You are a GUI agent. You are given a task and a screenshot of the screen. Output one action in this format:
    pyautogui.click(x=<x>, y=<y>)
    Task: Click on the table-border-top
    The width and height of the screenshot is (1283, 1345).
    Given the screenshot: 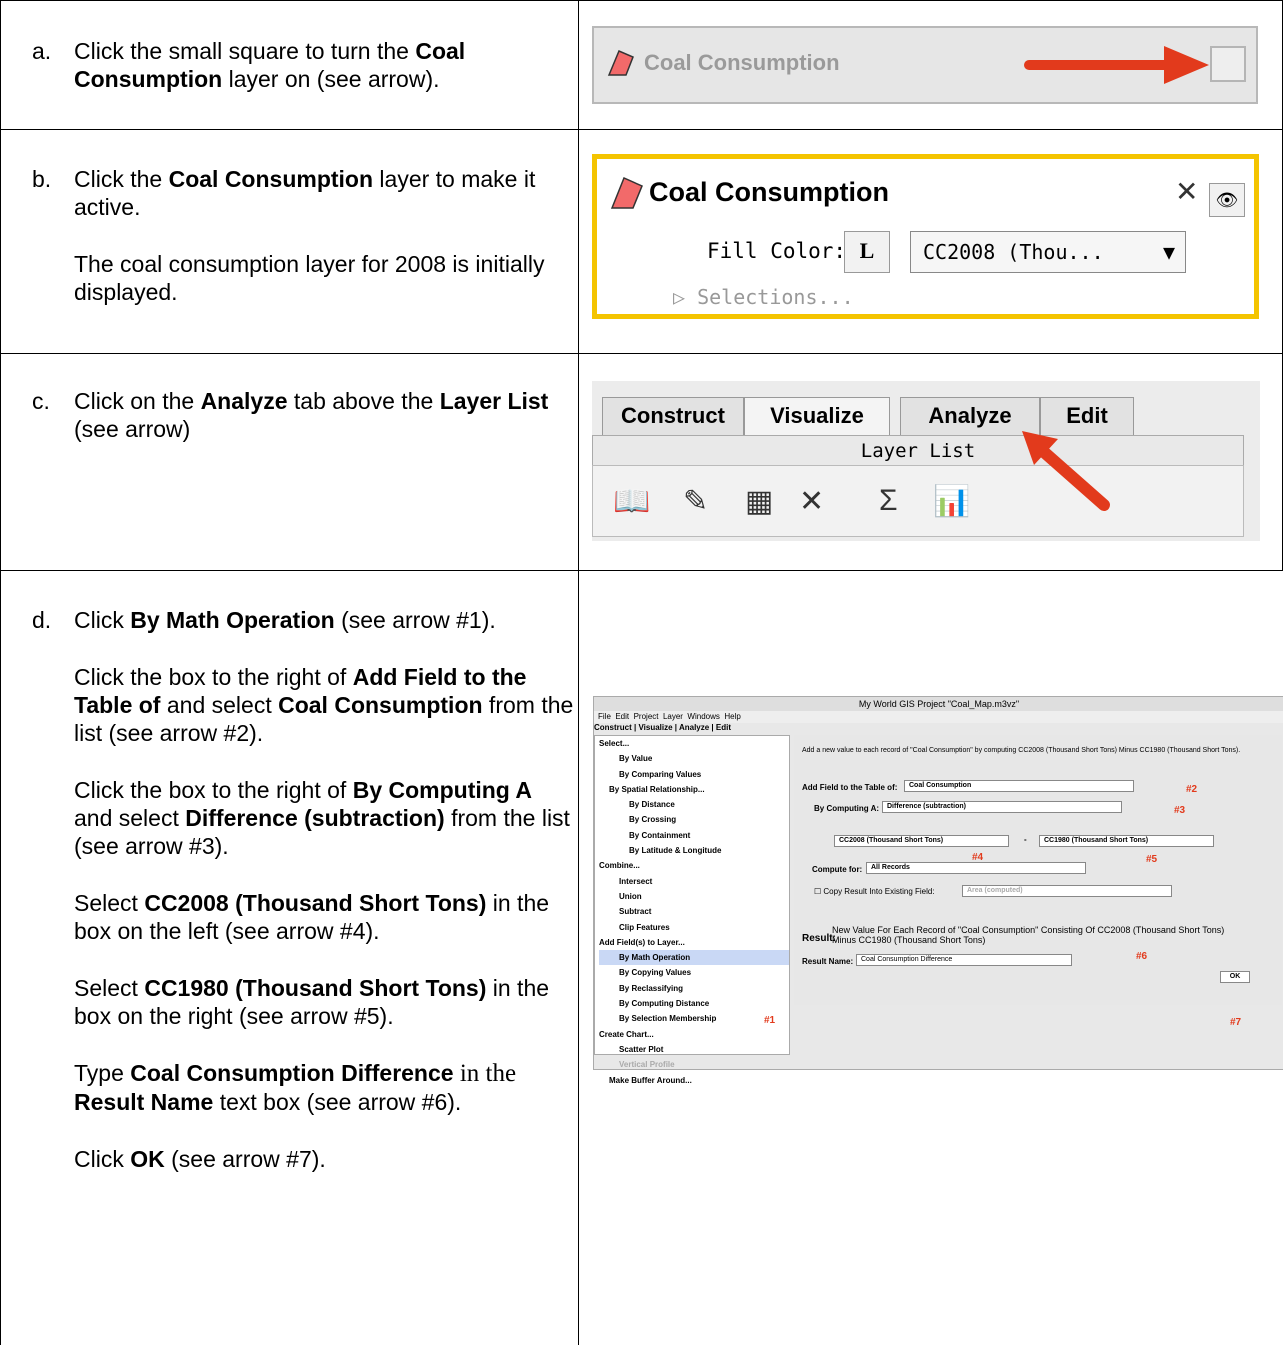 What is the action you would take?
    pyautogui.click(x=641, y=0)
    